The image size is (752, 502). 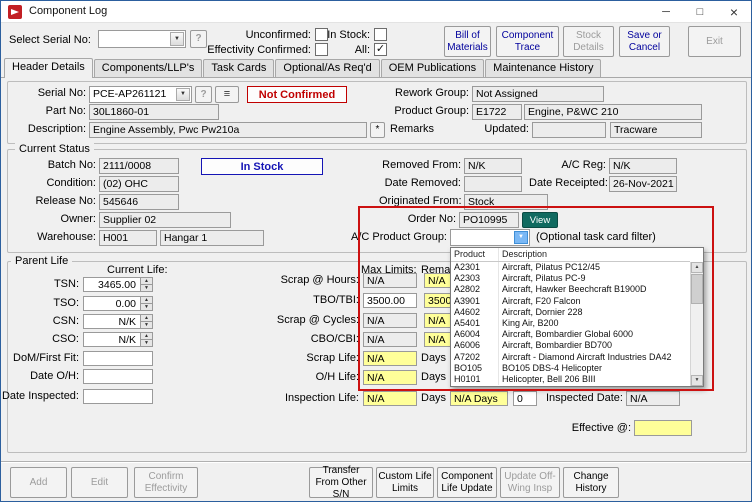 I want to click on part-no-label: Part No:, so click(x=65, y=111).